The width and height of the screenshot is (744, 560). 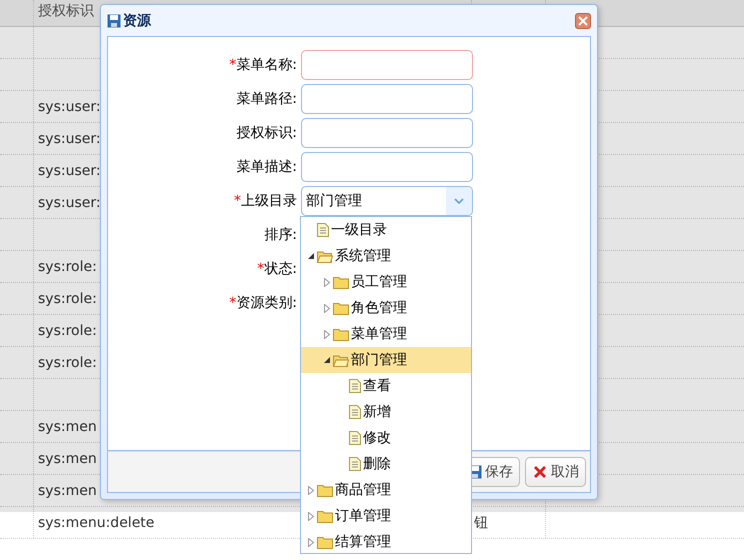 What do you see at coordinates (386, 360) in the screenshot?
I see `tree-node: 部门管理` at bounding box center [386, 360].